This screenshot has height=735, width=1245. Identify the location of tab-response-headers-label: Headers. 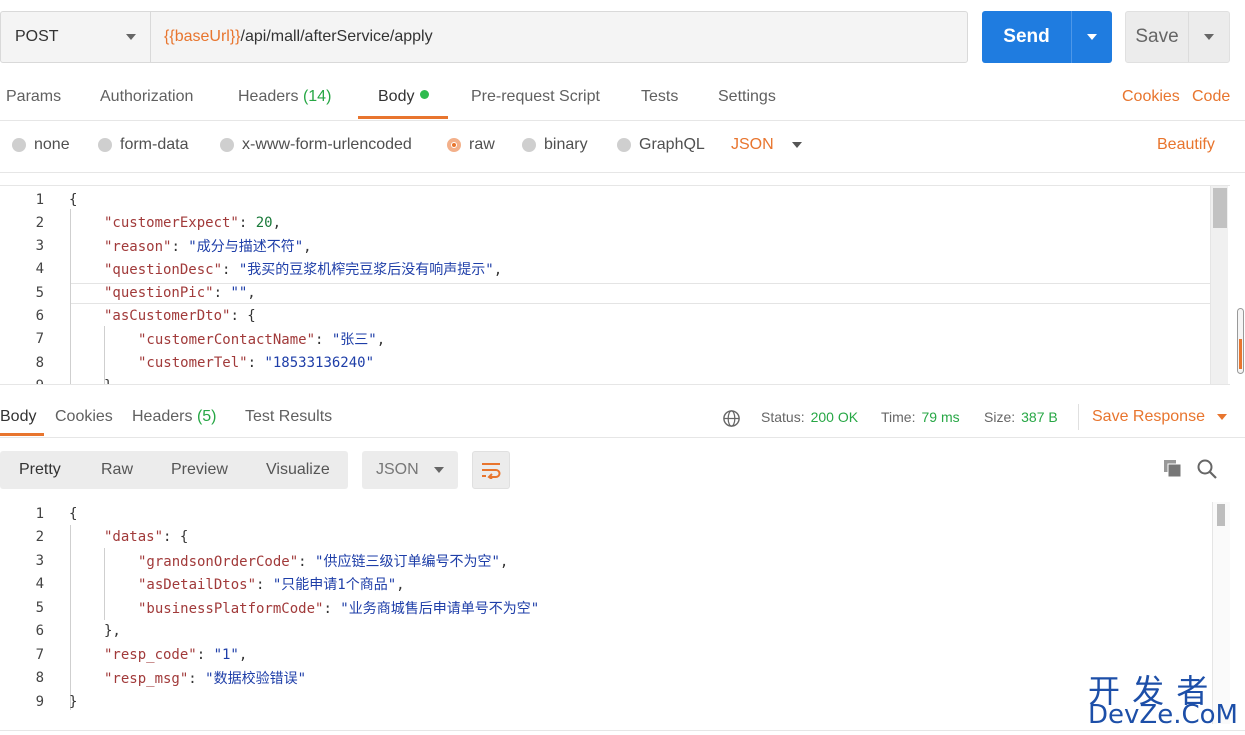
(162, 416).